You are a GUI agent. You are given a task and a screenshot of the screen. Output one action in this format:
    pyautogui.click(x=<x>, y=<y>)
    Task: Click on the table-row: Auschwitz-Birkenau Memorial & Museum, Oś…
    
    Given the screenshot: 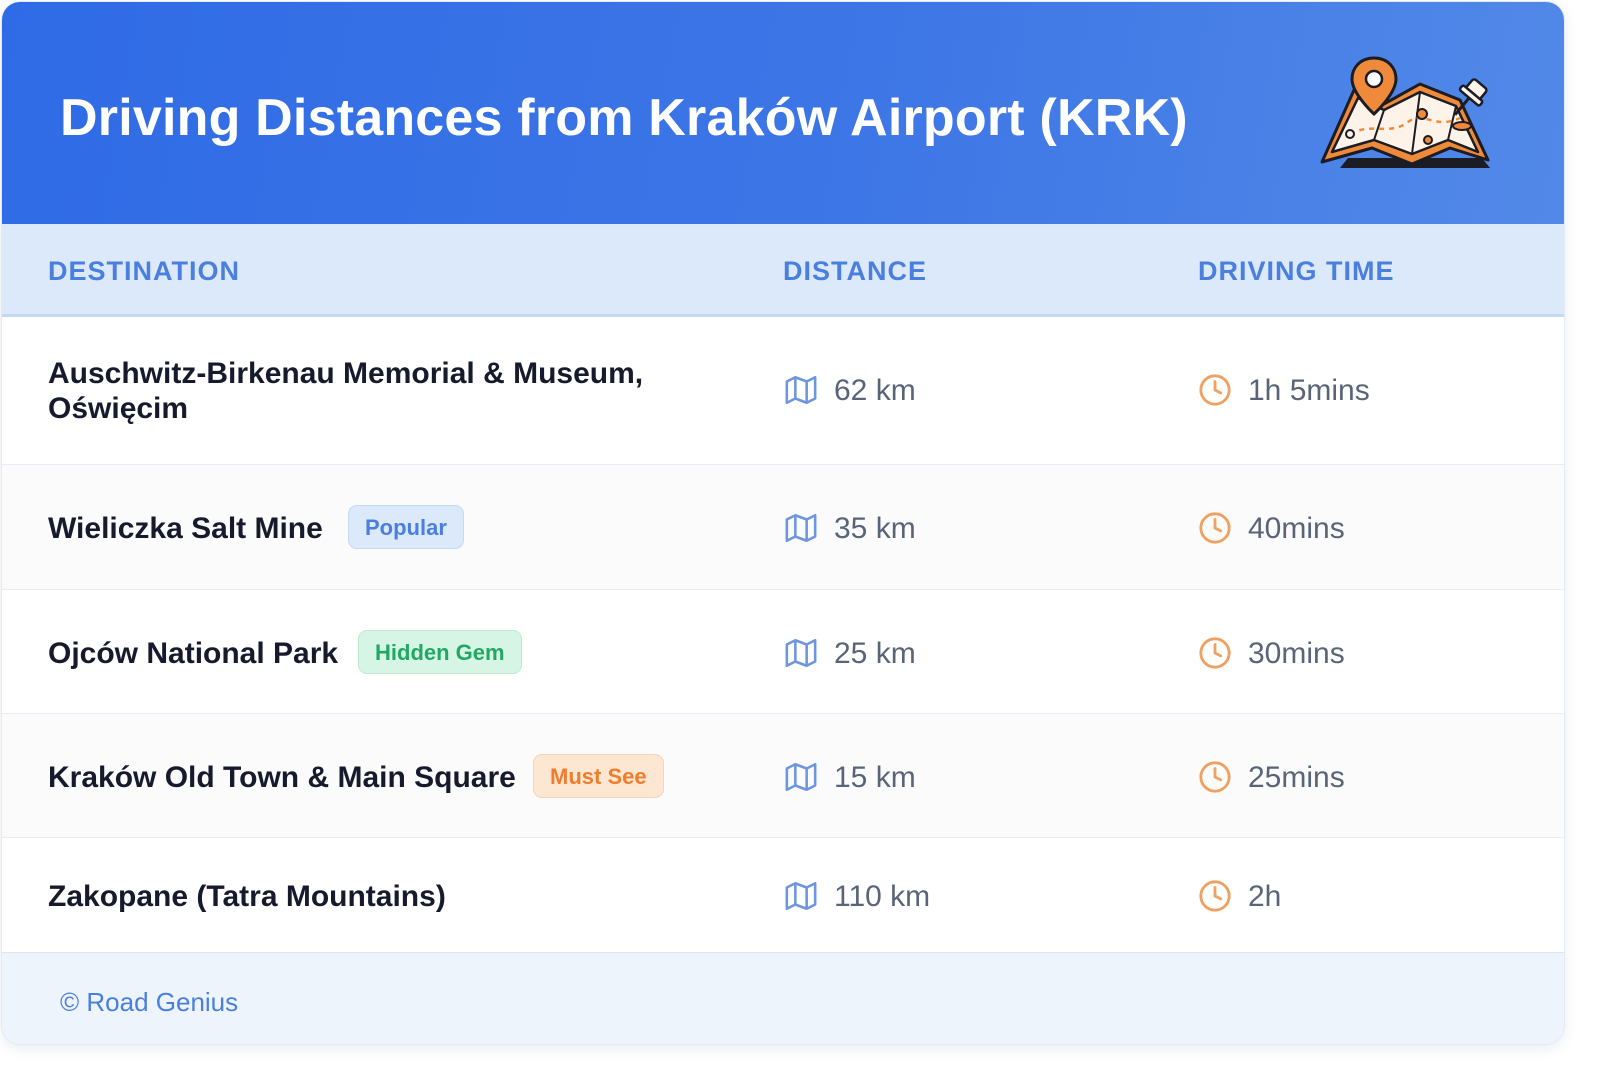 What is the action you would take?
    pyautogui.click(x=783, y=390)
    